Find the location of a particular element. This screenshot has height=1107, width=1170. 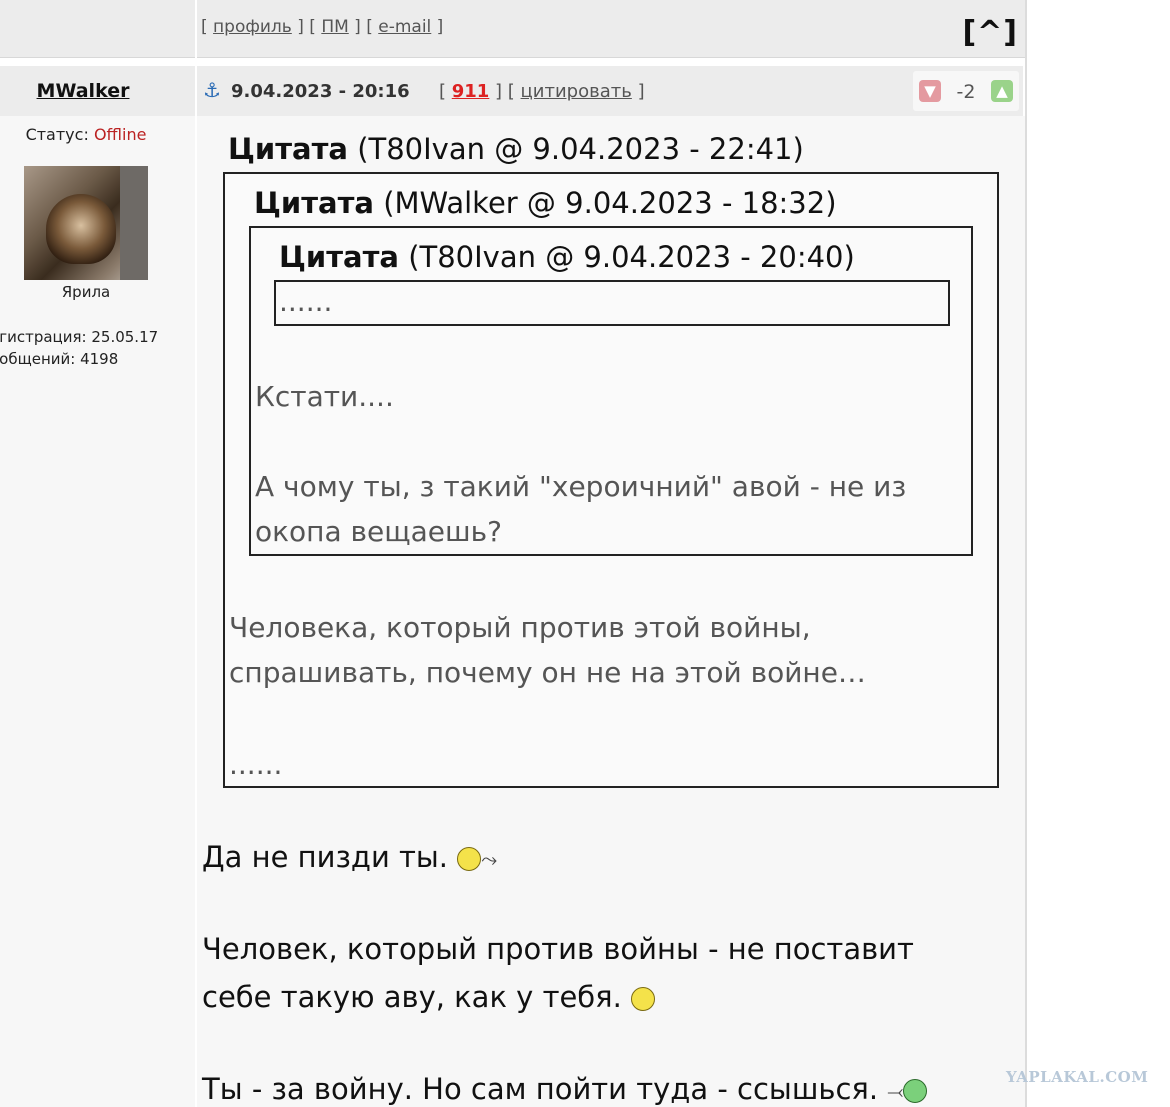

post-meta: [ 911 ] [ цитировать ] is located at coordinates (542, 91).